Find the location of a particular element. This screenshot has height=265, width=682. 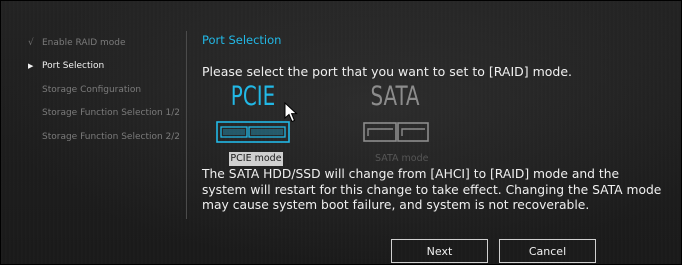

sidebar-item-storage-function-selection-2: Storage Function Selection 2/2 is located at coordinates (103, 137).